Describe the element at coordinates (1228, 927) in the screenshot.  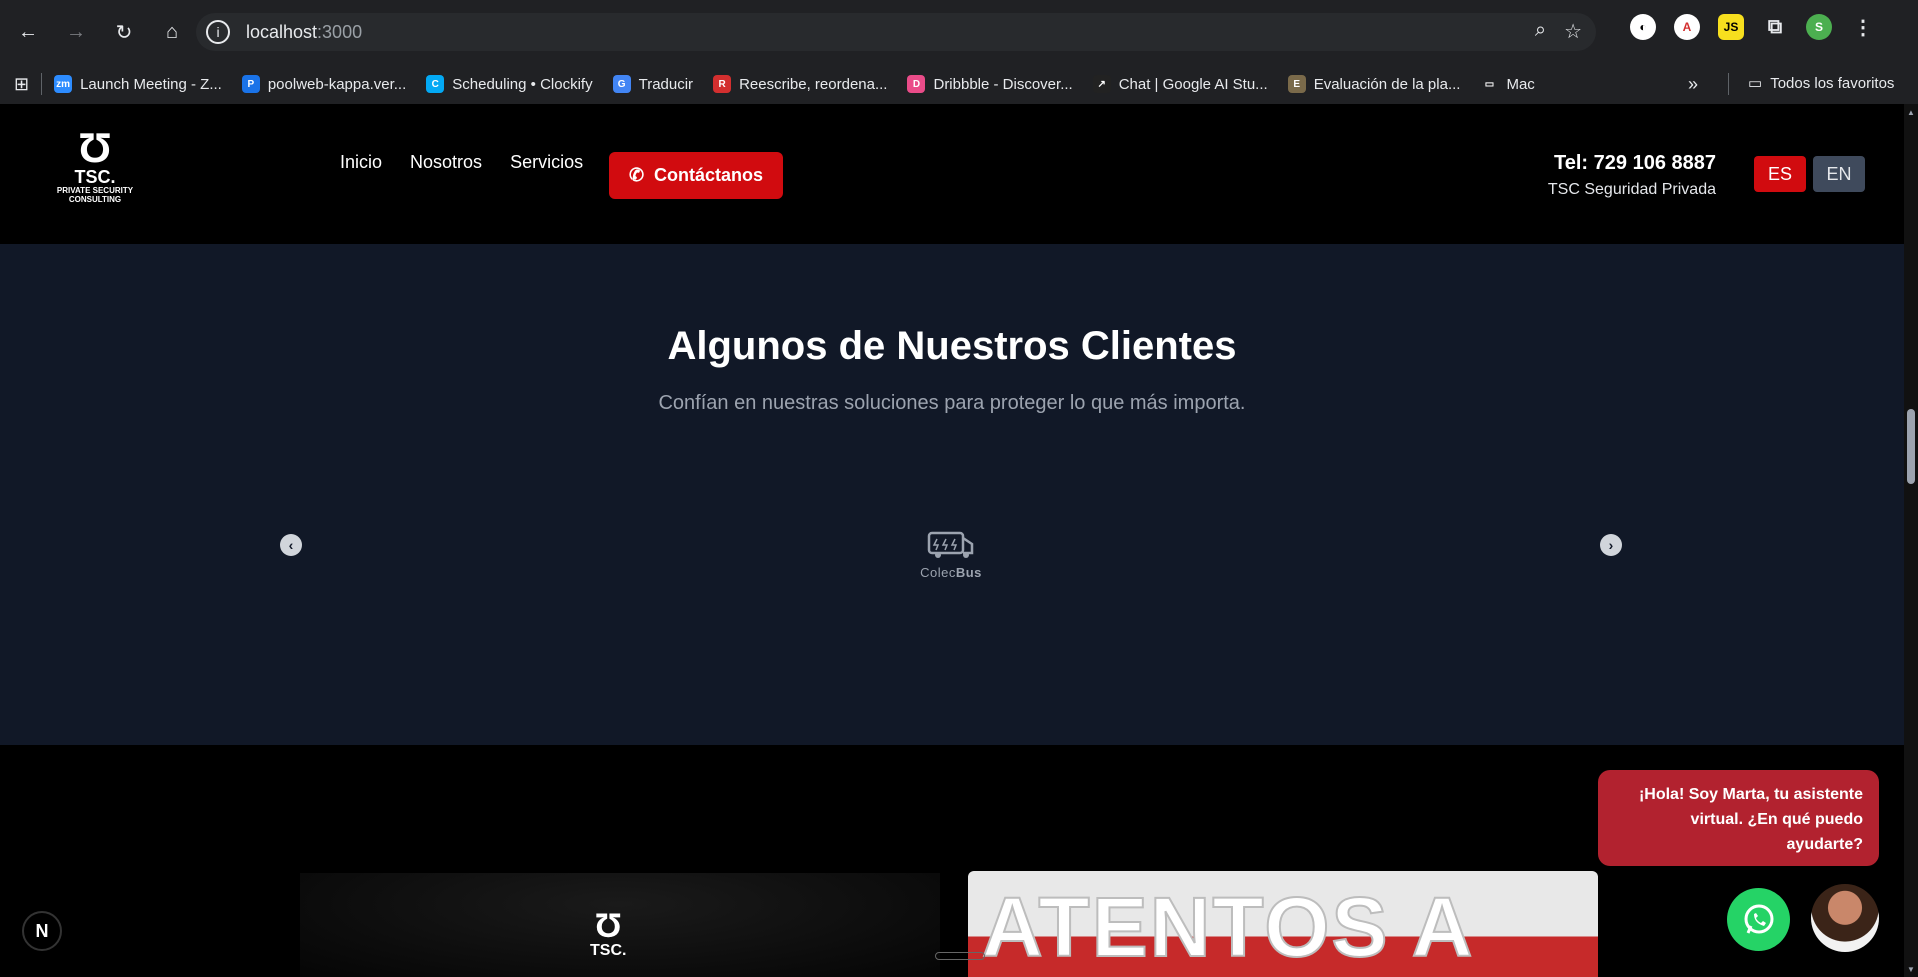
I see `banner-text: ATENTOS A` at that location.